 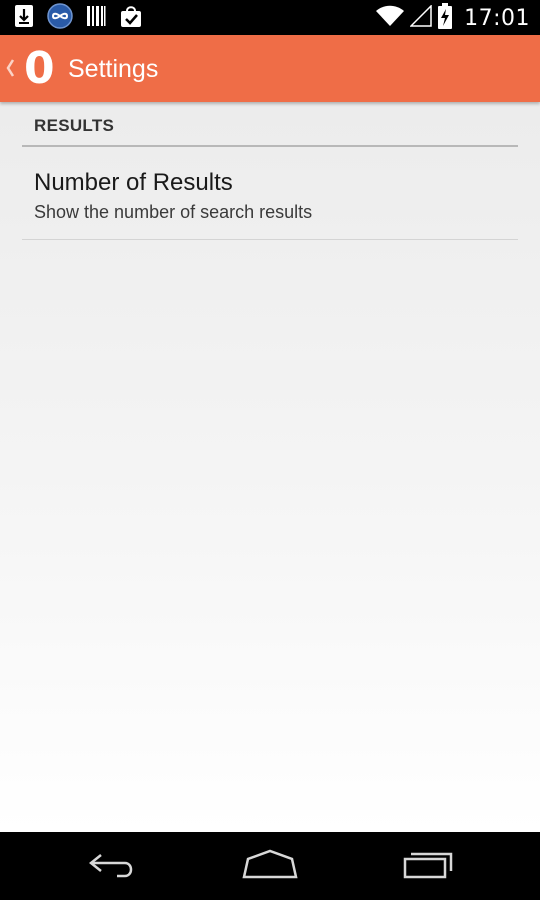 I want to click on preference-divider, so click(x=270, y=239).